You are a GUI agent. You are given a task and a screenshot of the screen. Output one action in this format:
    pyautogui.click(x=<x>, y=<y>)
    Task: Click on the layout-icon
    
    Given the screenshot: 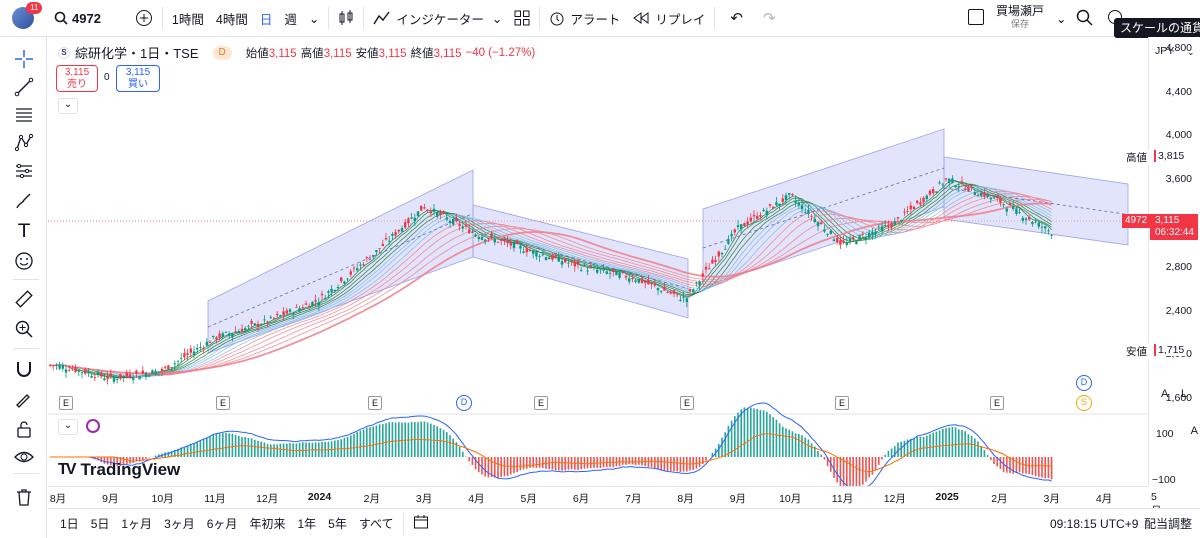 What is the action you would take?
    pyautogui.click(x=976, y=17)
    